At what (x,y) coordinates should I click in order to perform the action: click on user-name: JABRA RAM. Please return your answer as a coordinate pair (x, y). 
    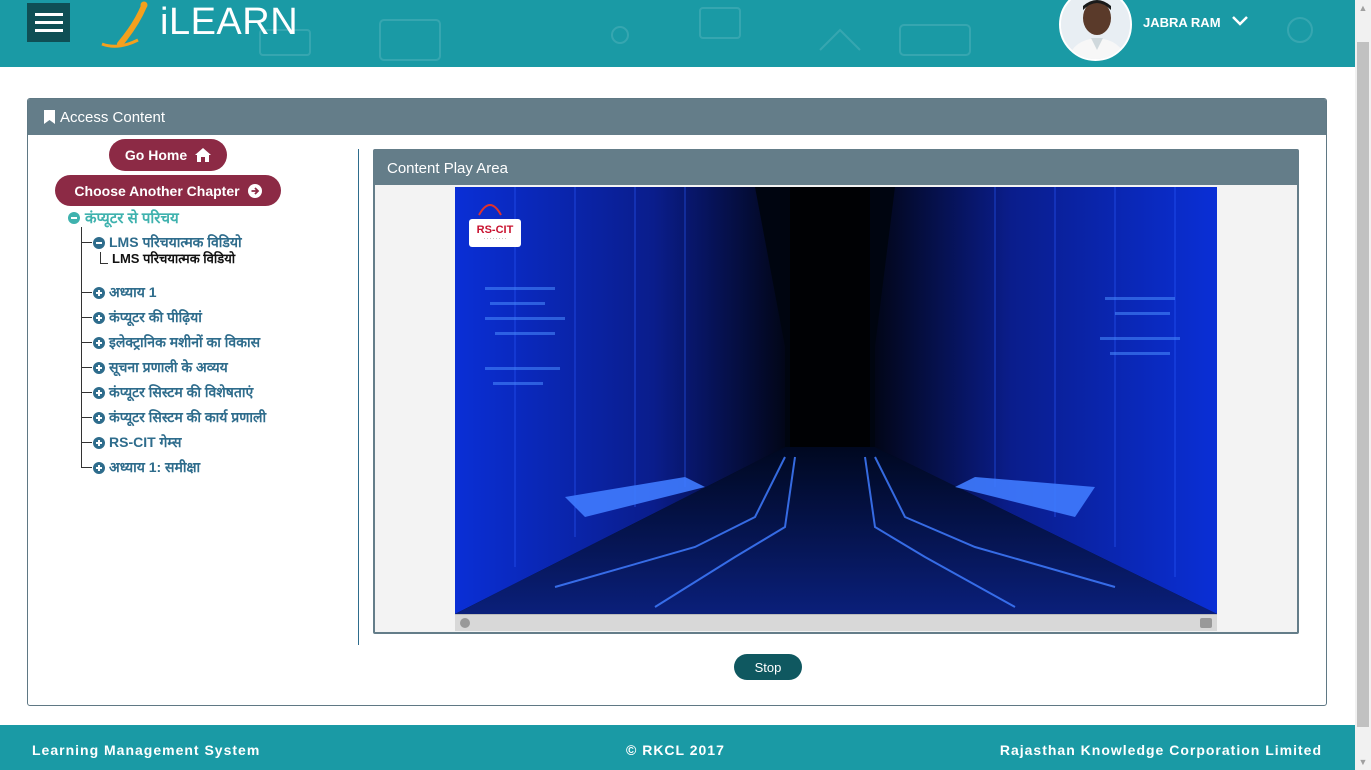
    Looking at the image, I should click on (1182, 22).